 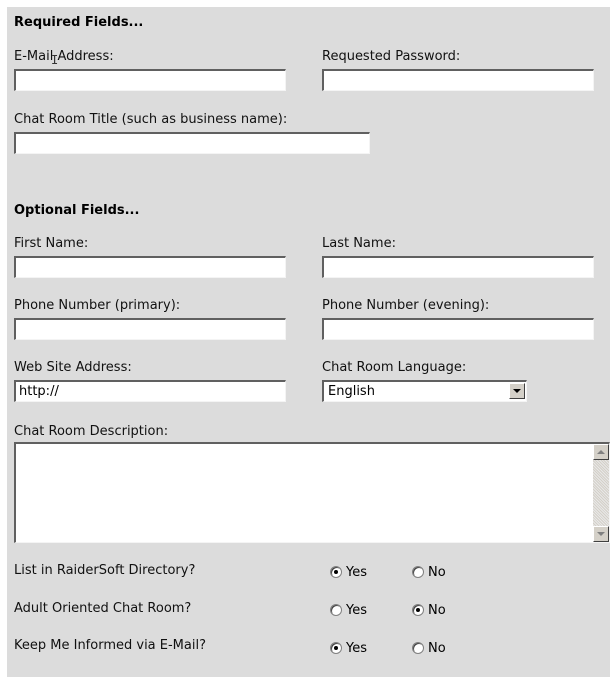 I want to click on language-label: Chat Room Language:, so click(x=394, y=367).